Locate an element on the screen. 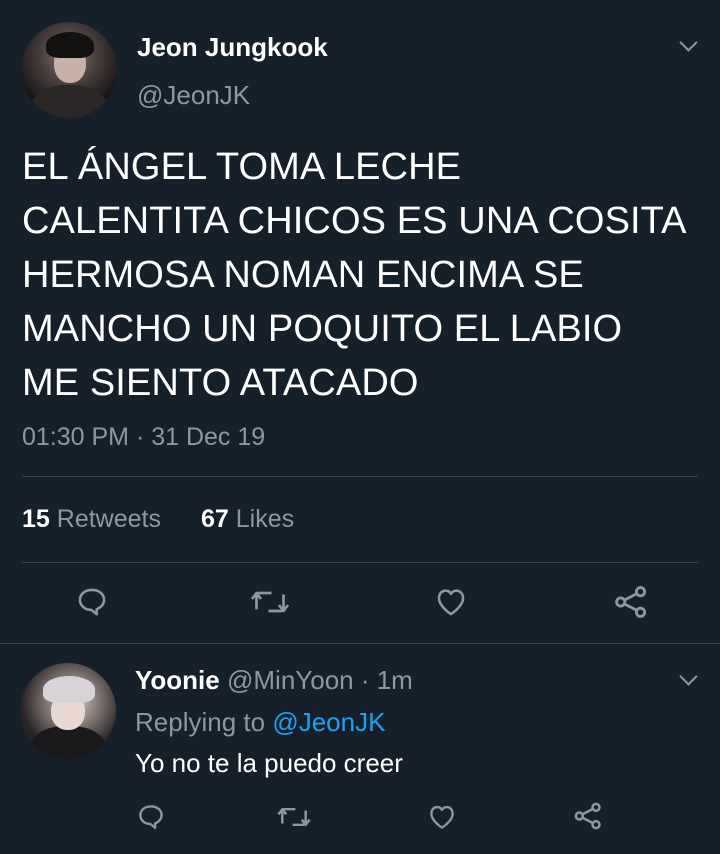  likes-stat: 67 Likes is located at coordinates (247, 519).